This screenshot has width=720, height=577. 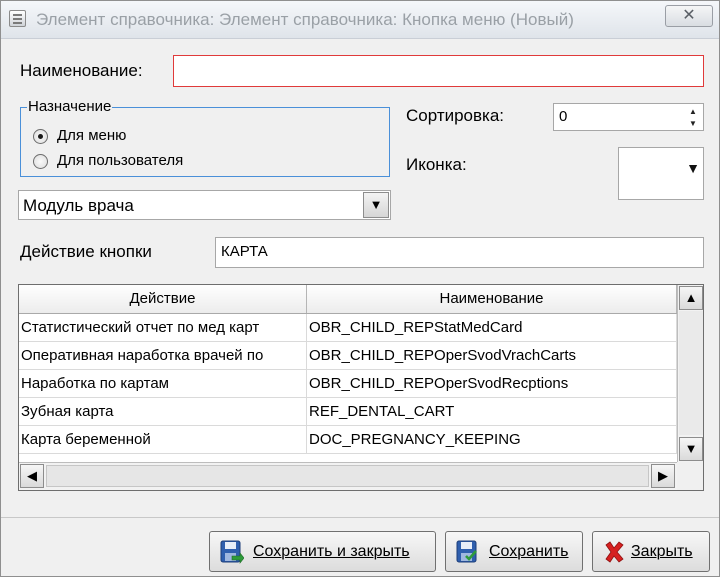 I want to click on horizontal-scroll-thumb, so click(x=347, y=476).